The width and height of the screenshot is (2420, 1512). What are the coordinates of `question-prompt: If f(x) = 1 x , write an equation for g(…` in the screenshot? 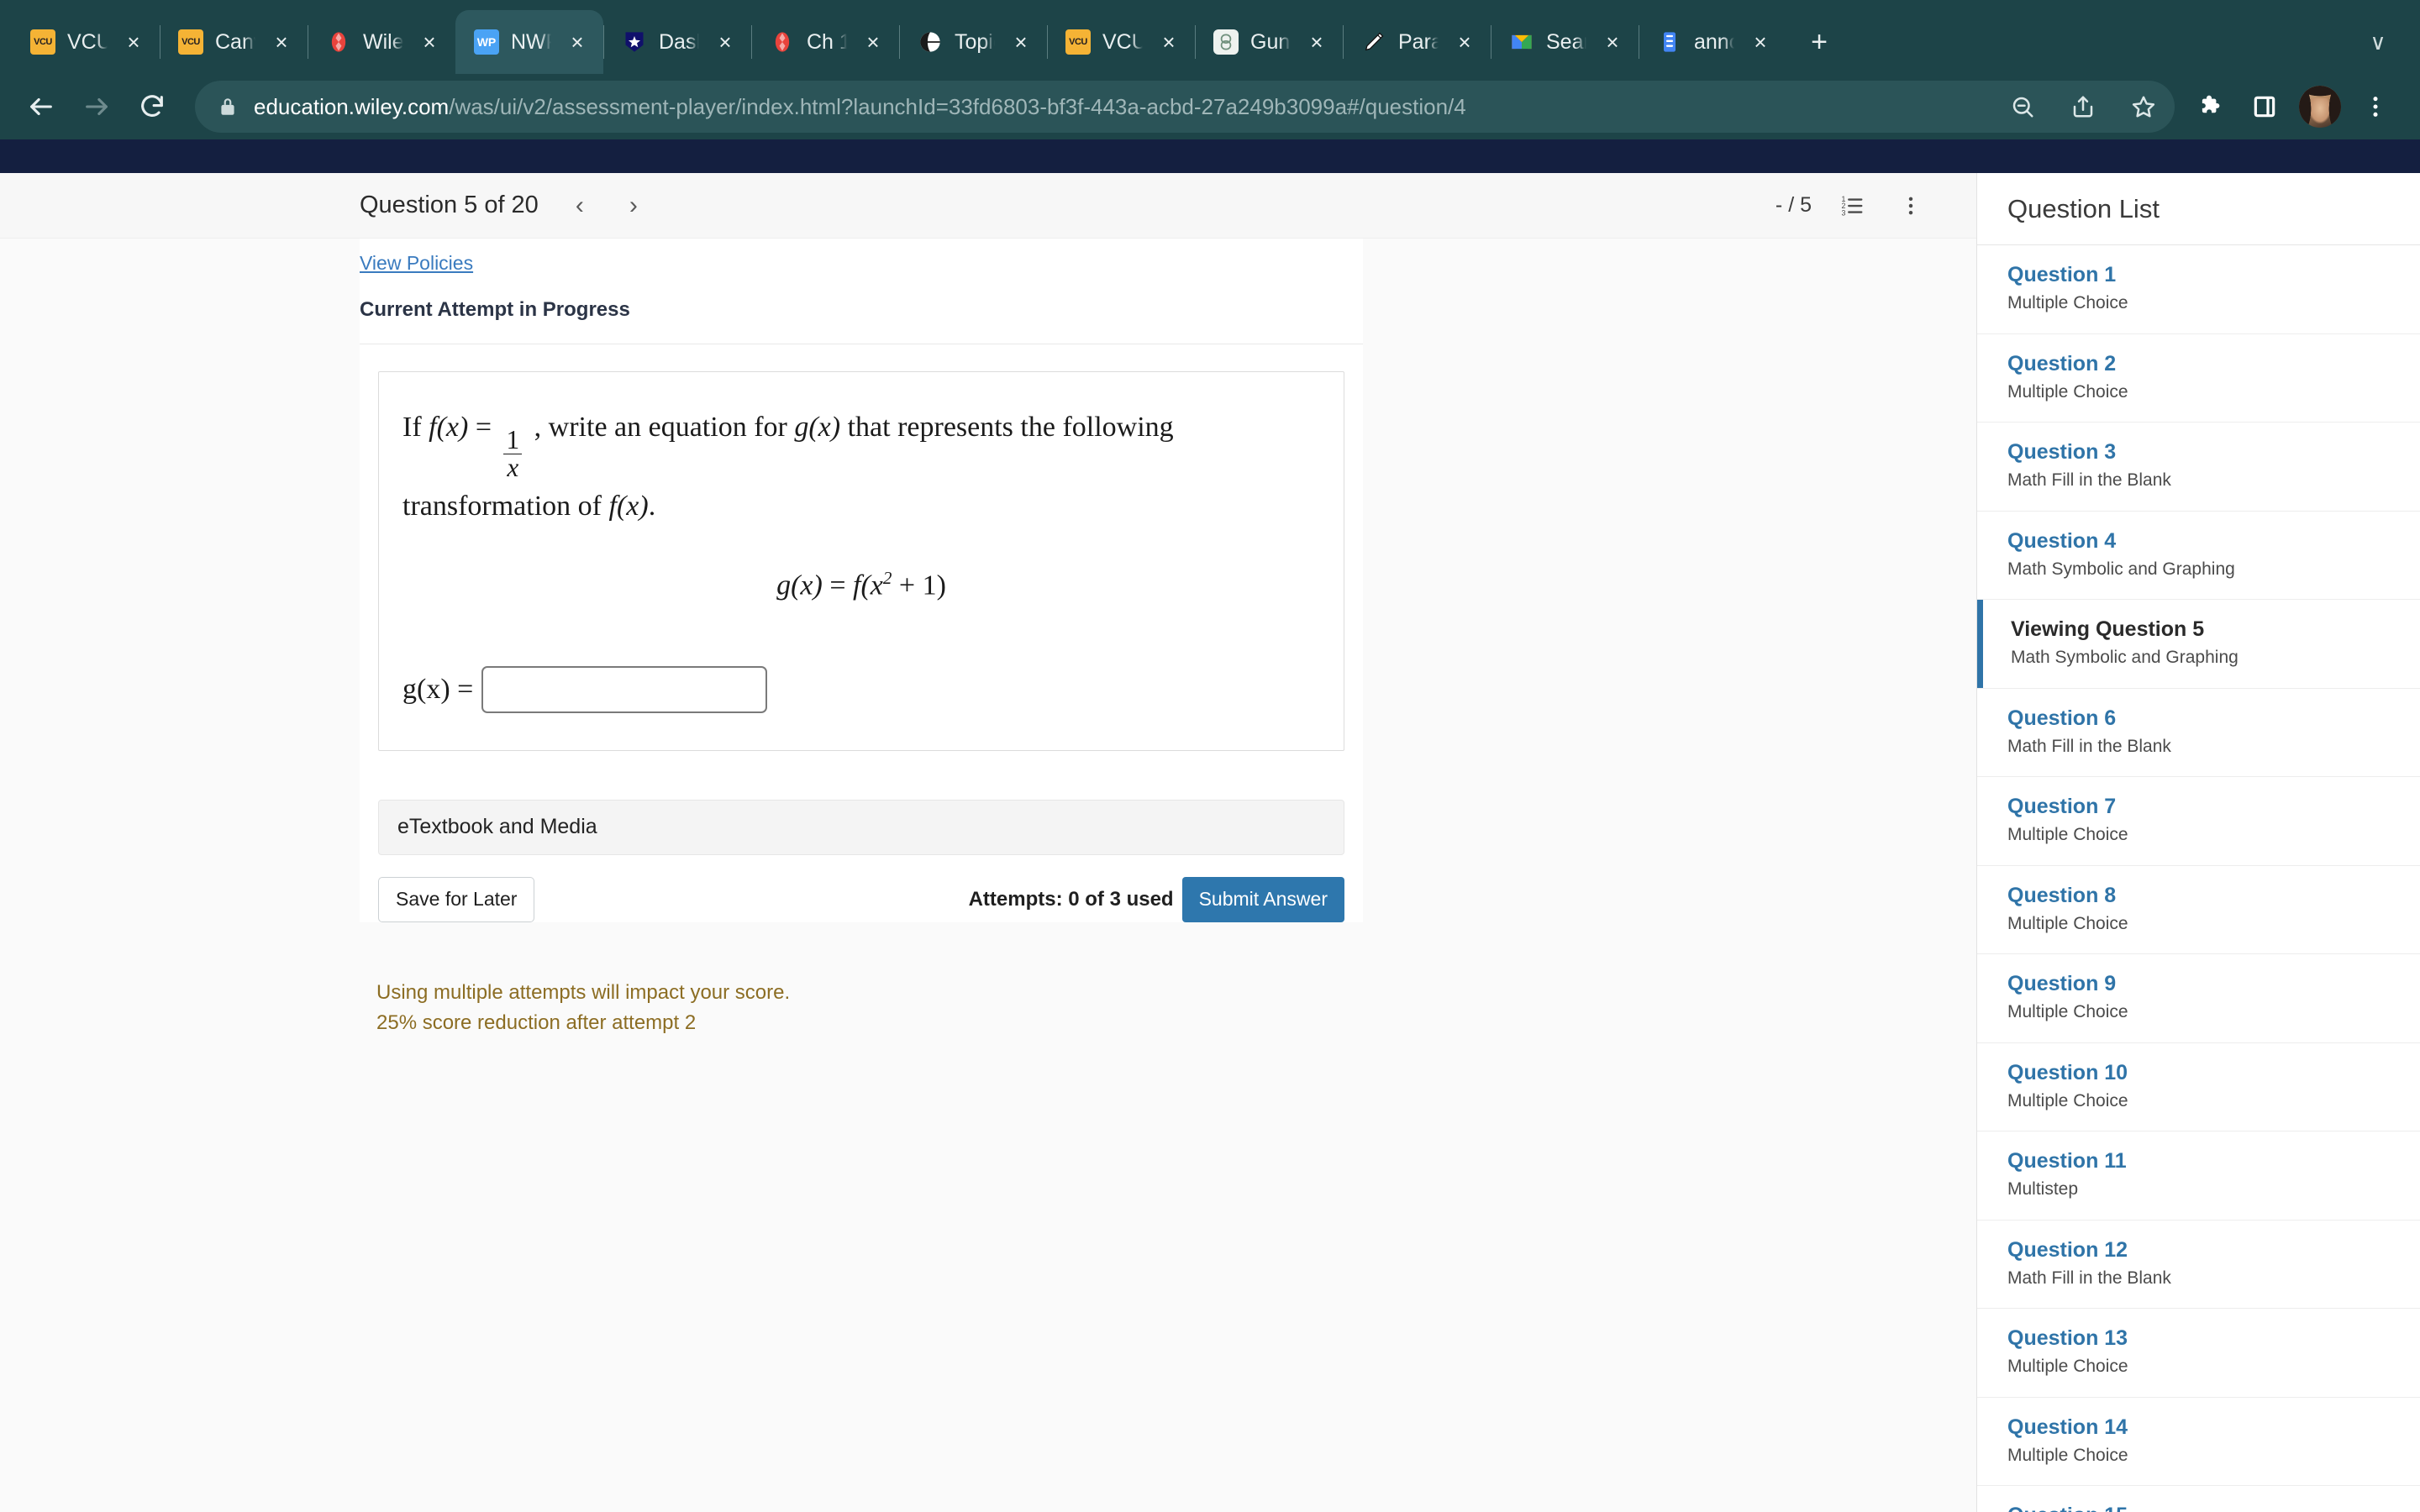 It's located at (861, 466).